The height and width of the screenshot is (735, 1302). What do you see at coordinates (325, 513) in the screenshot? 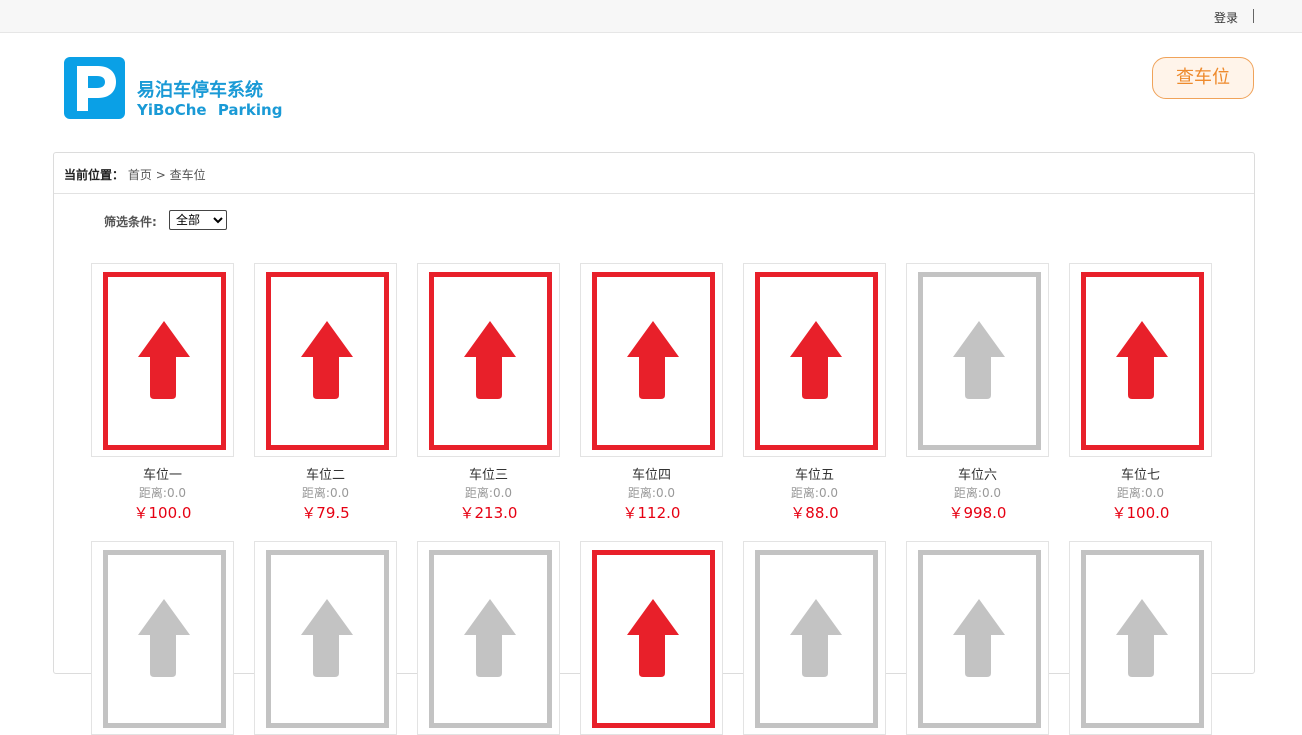
I see `spot-price: ￥79.5` at bounding box center [325, 513].